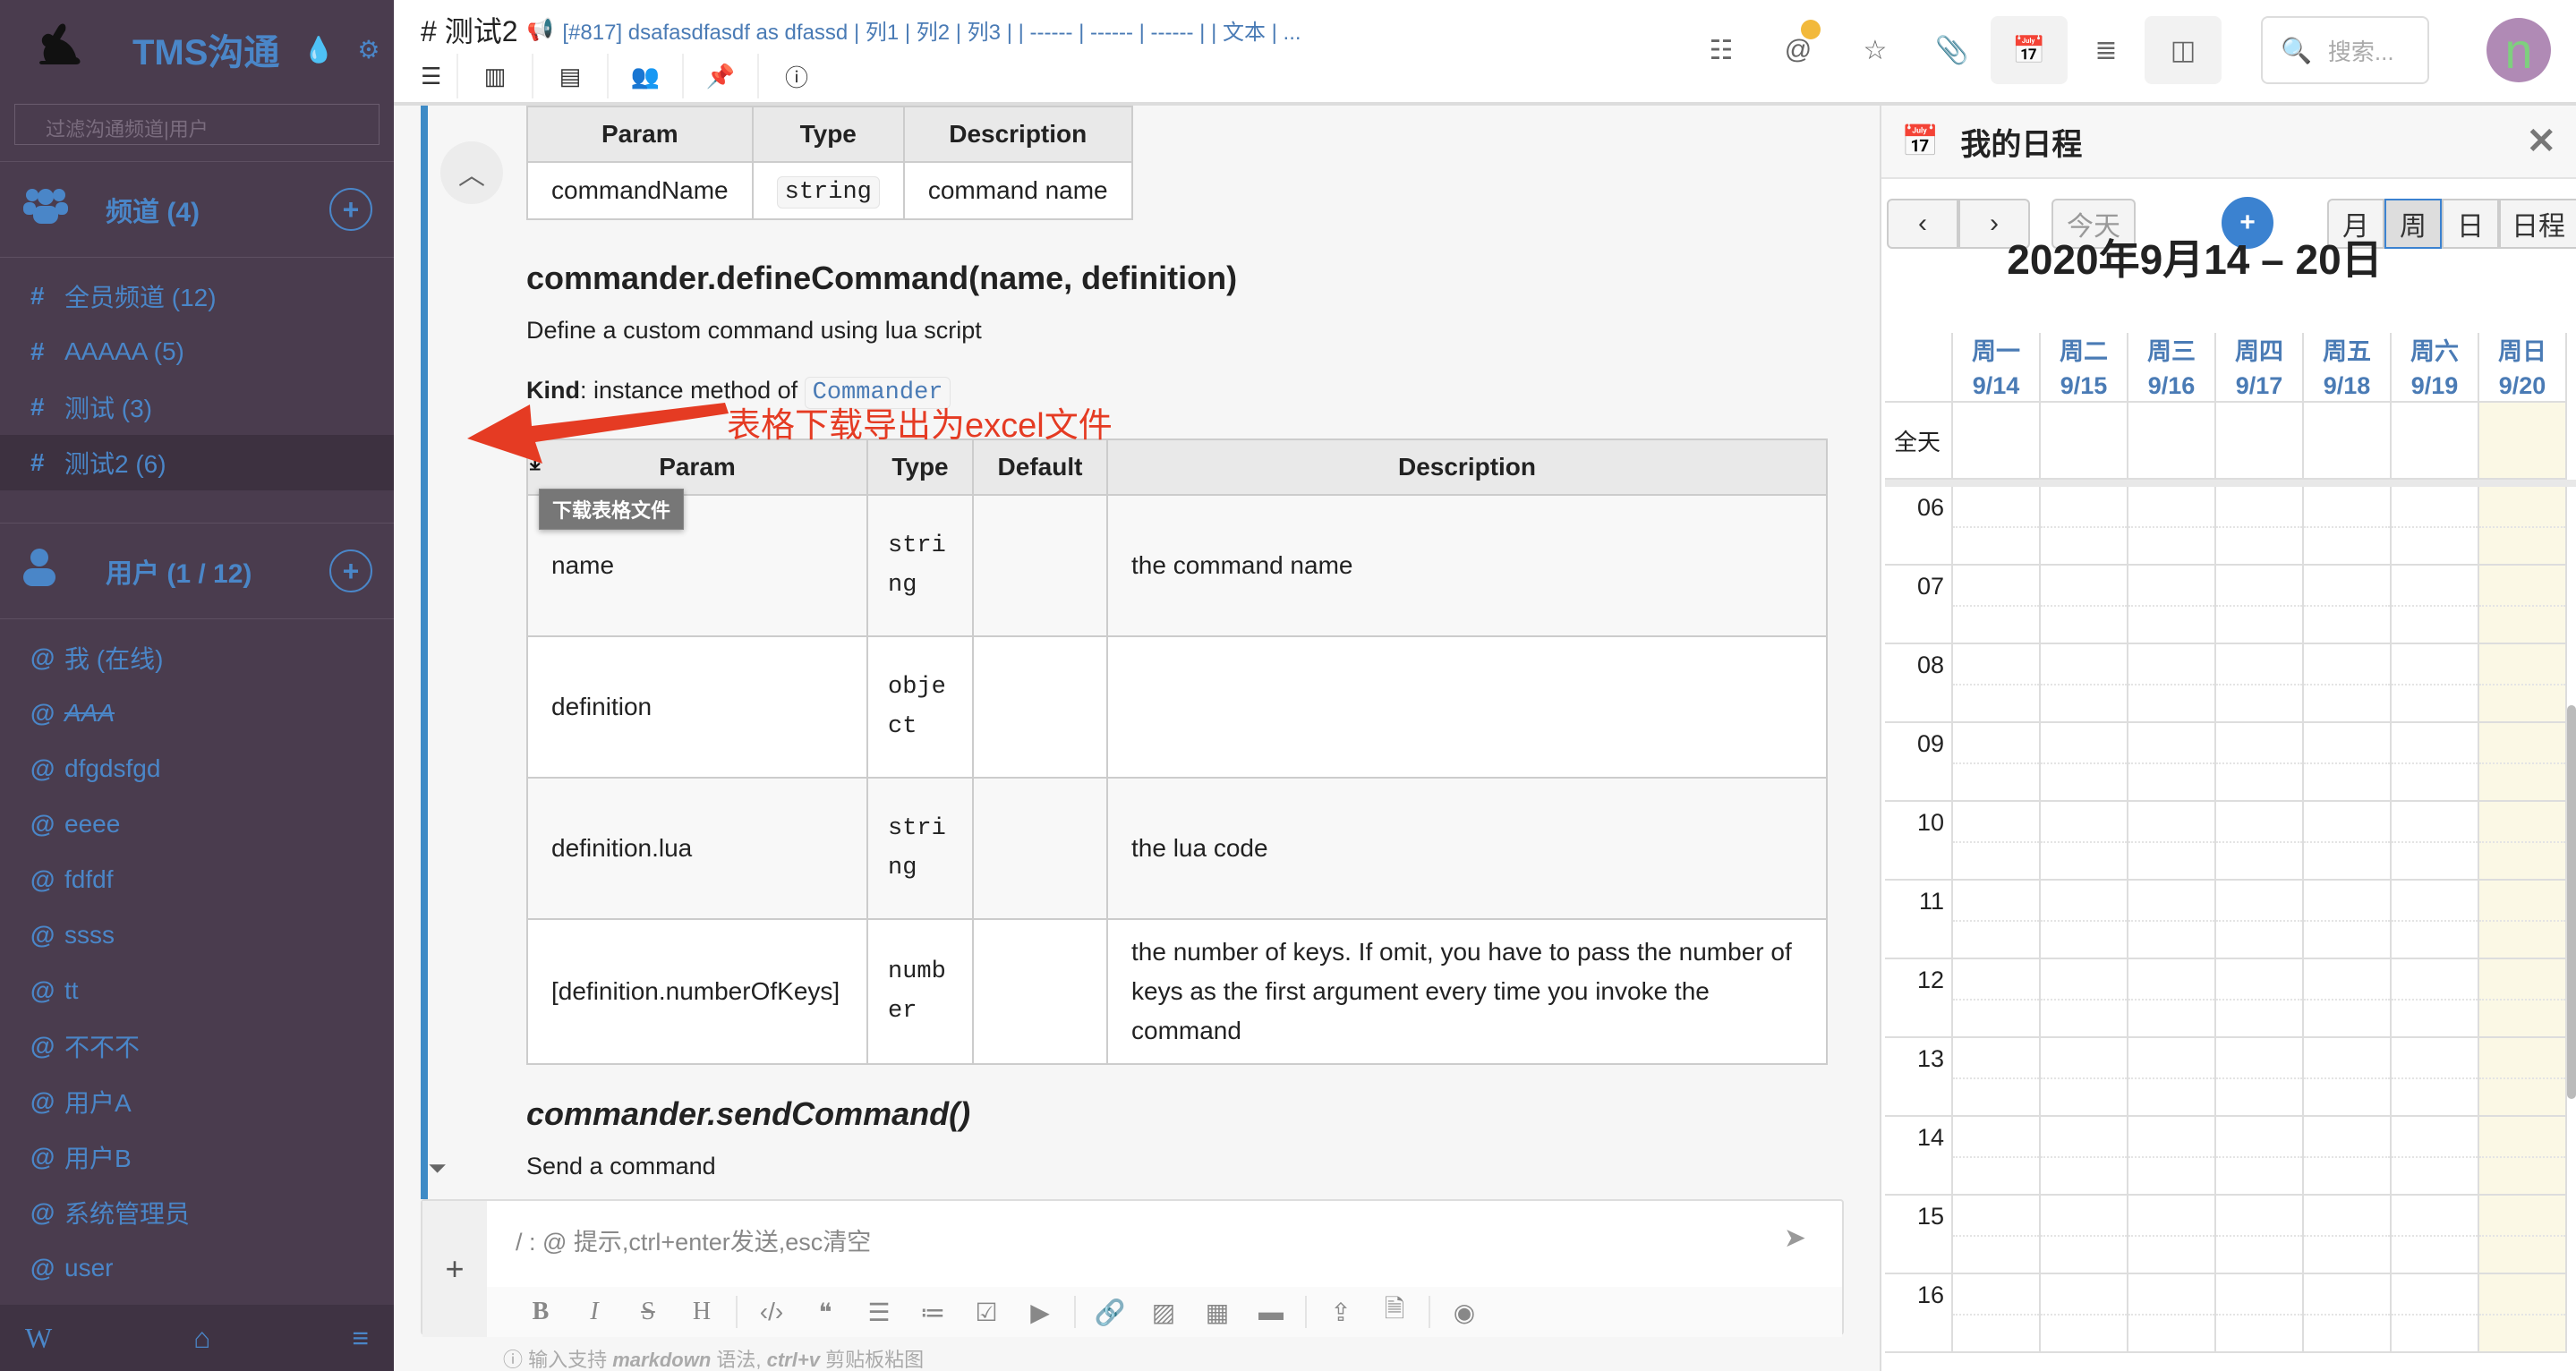  I want to click on excel-file-icon: 🗎, so click(1394, 1311).